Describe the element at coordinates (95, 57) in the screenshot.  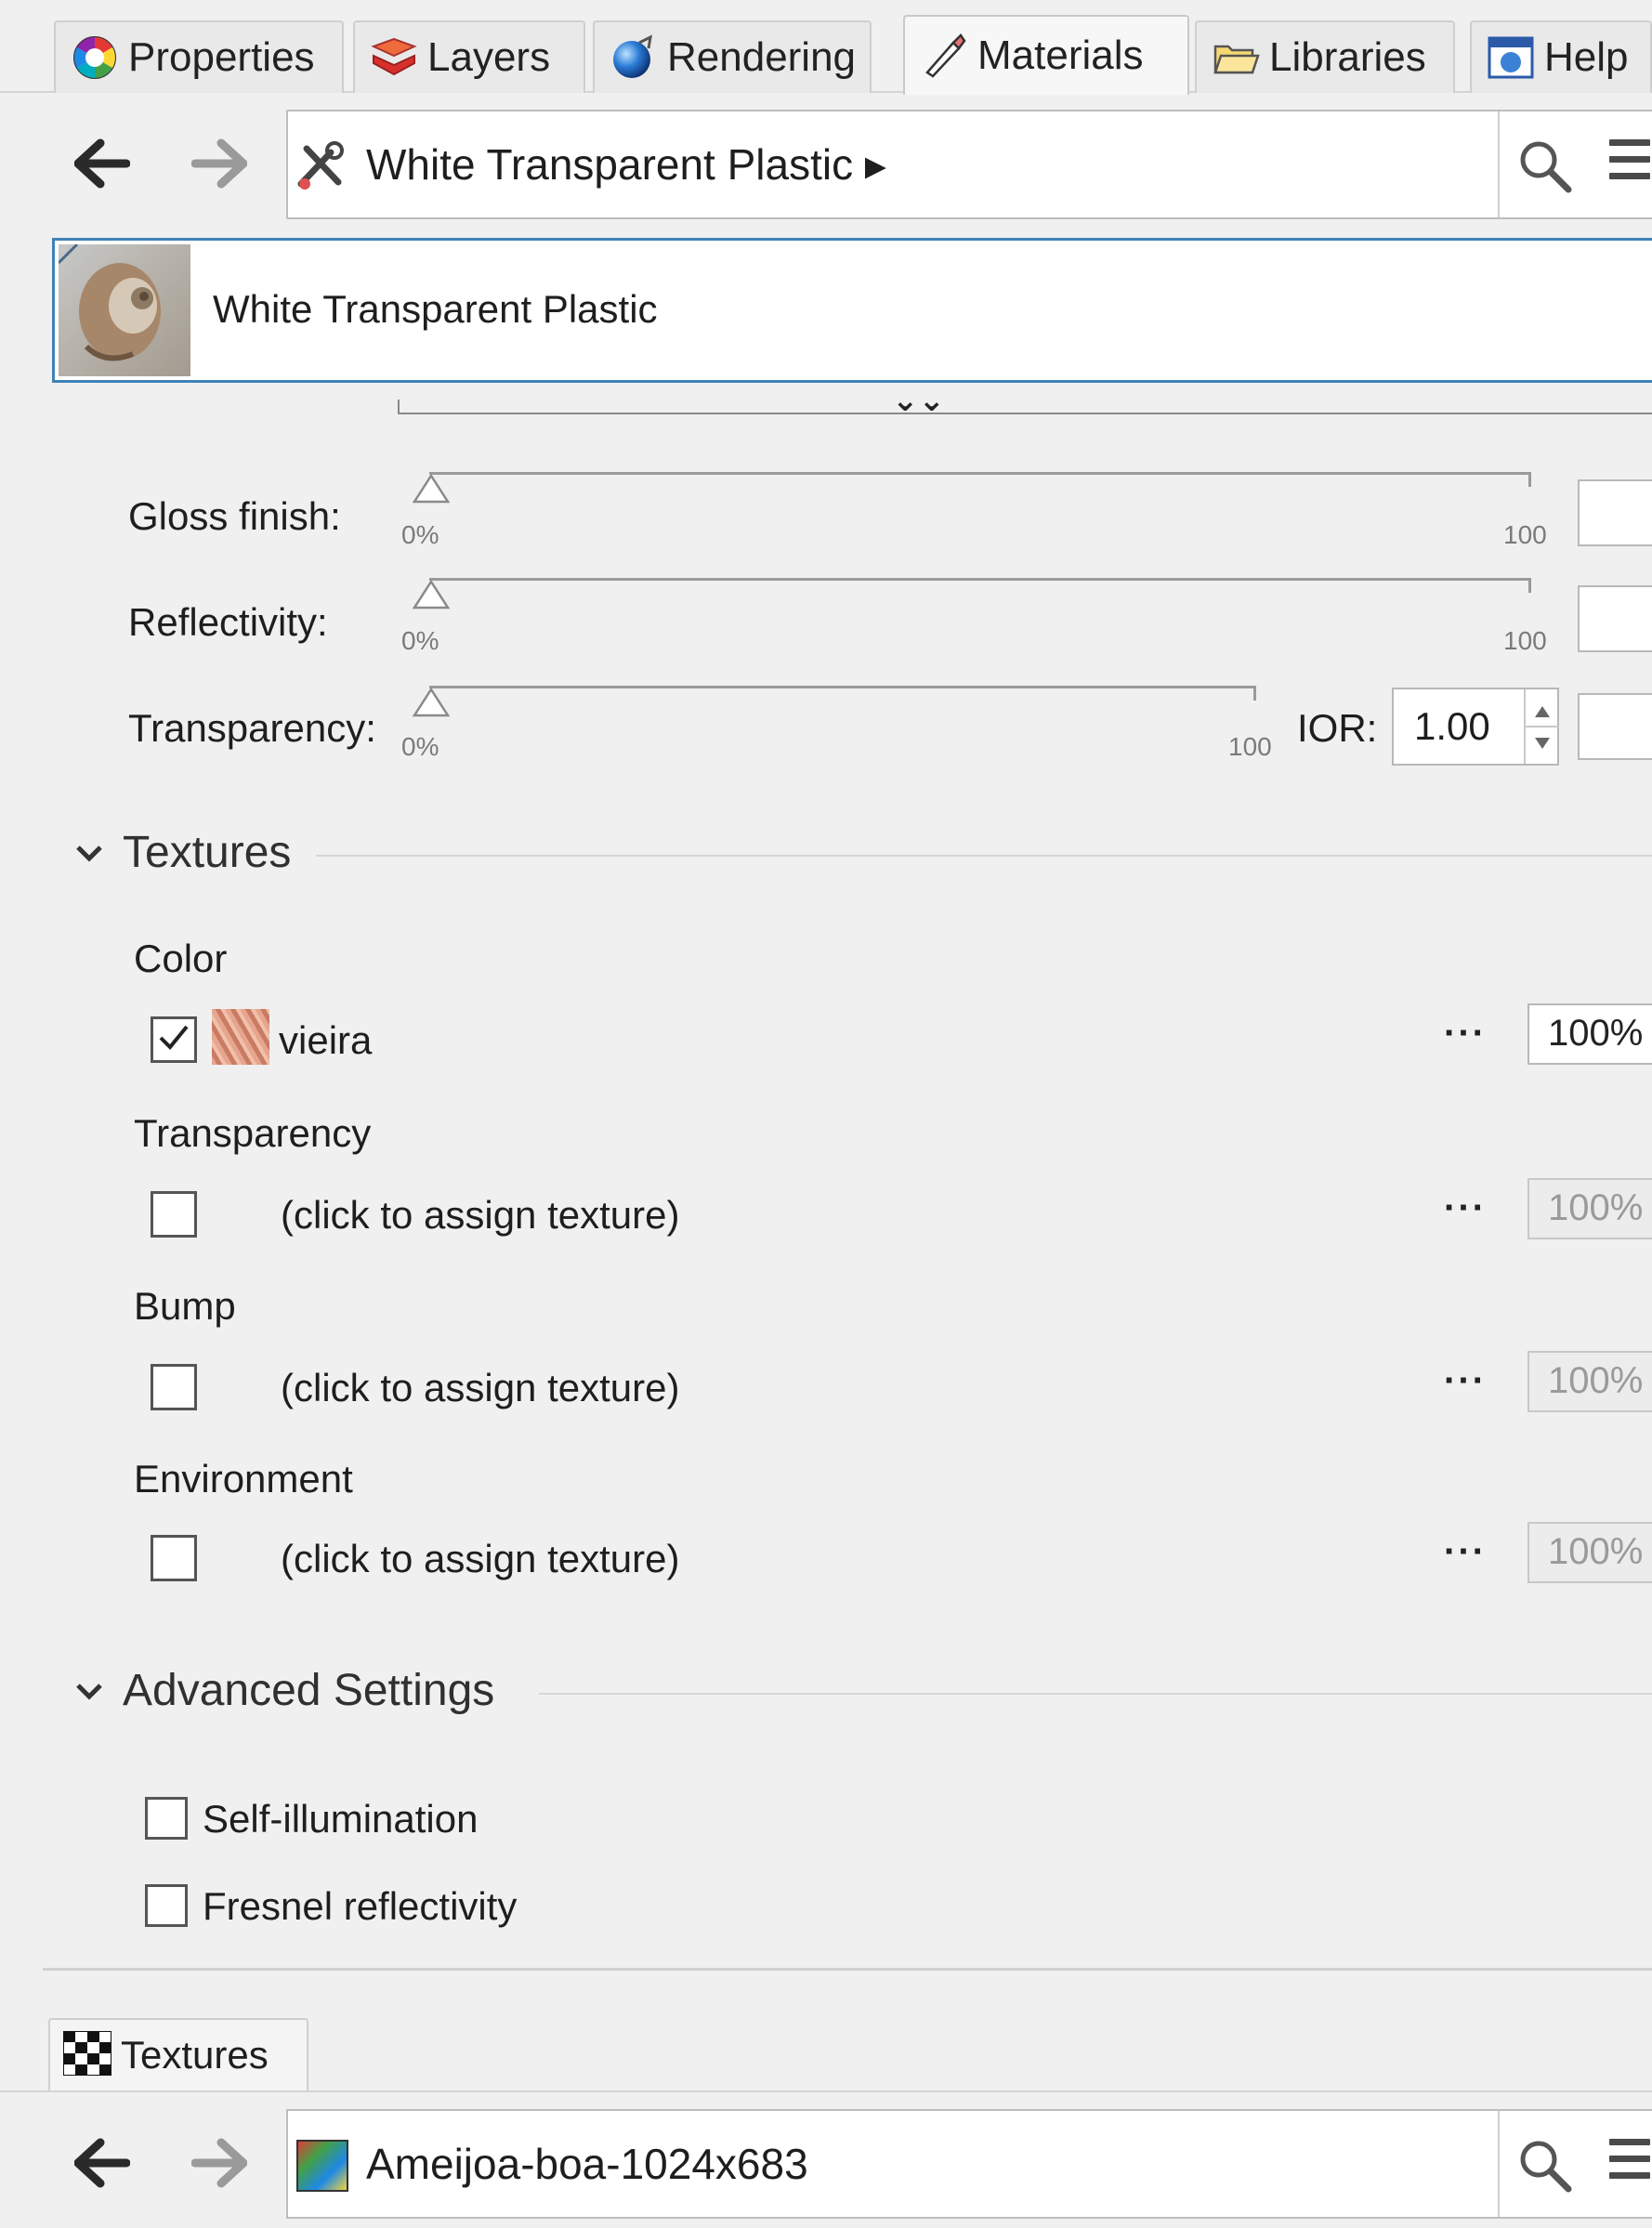
I see `properties-icon` at that location.